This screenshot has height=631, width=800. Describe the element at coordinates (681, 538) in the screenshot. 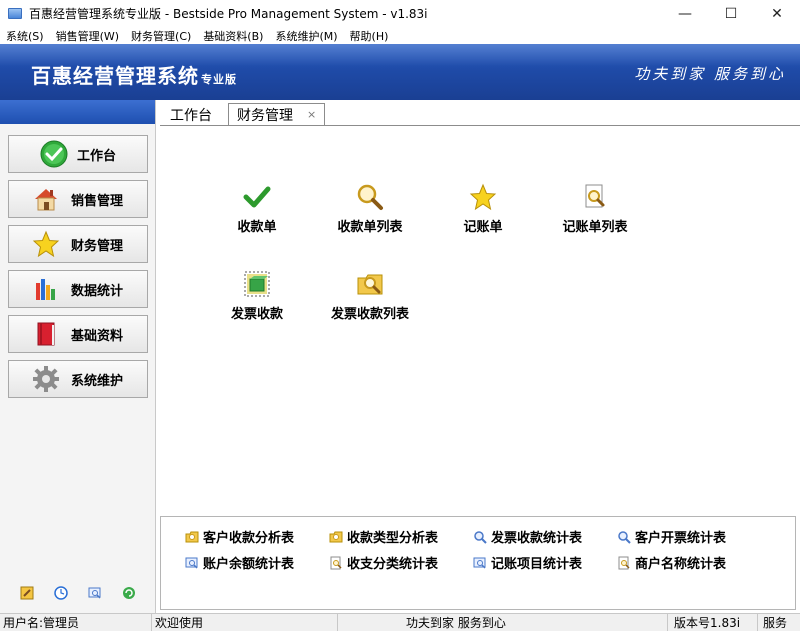

I see `report-label: 客户开票统计表` at that location.